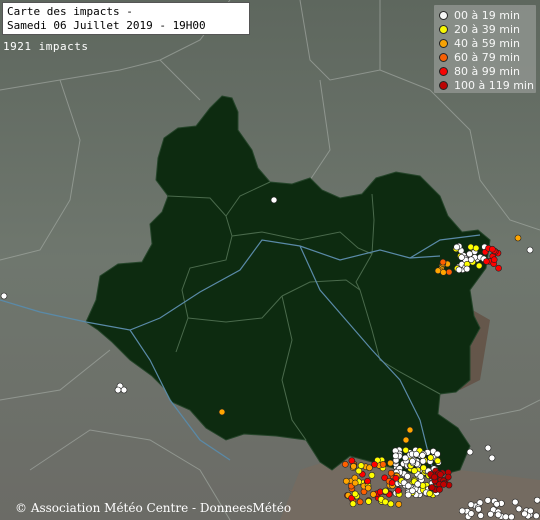  Describe the element at coordinates (106, 25) in the screenshot. I see `title-line-2: Samedi 06 Juillet 2019 - 19H00` at that location.